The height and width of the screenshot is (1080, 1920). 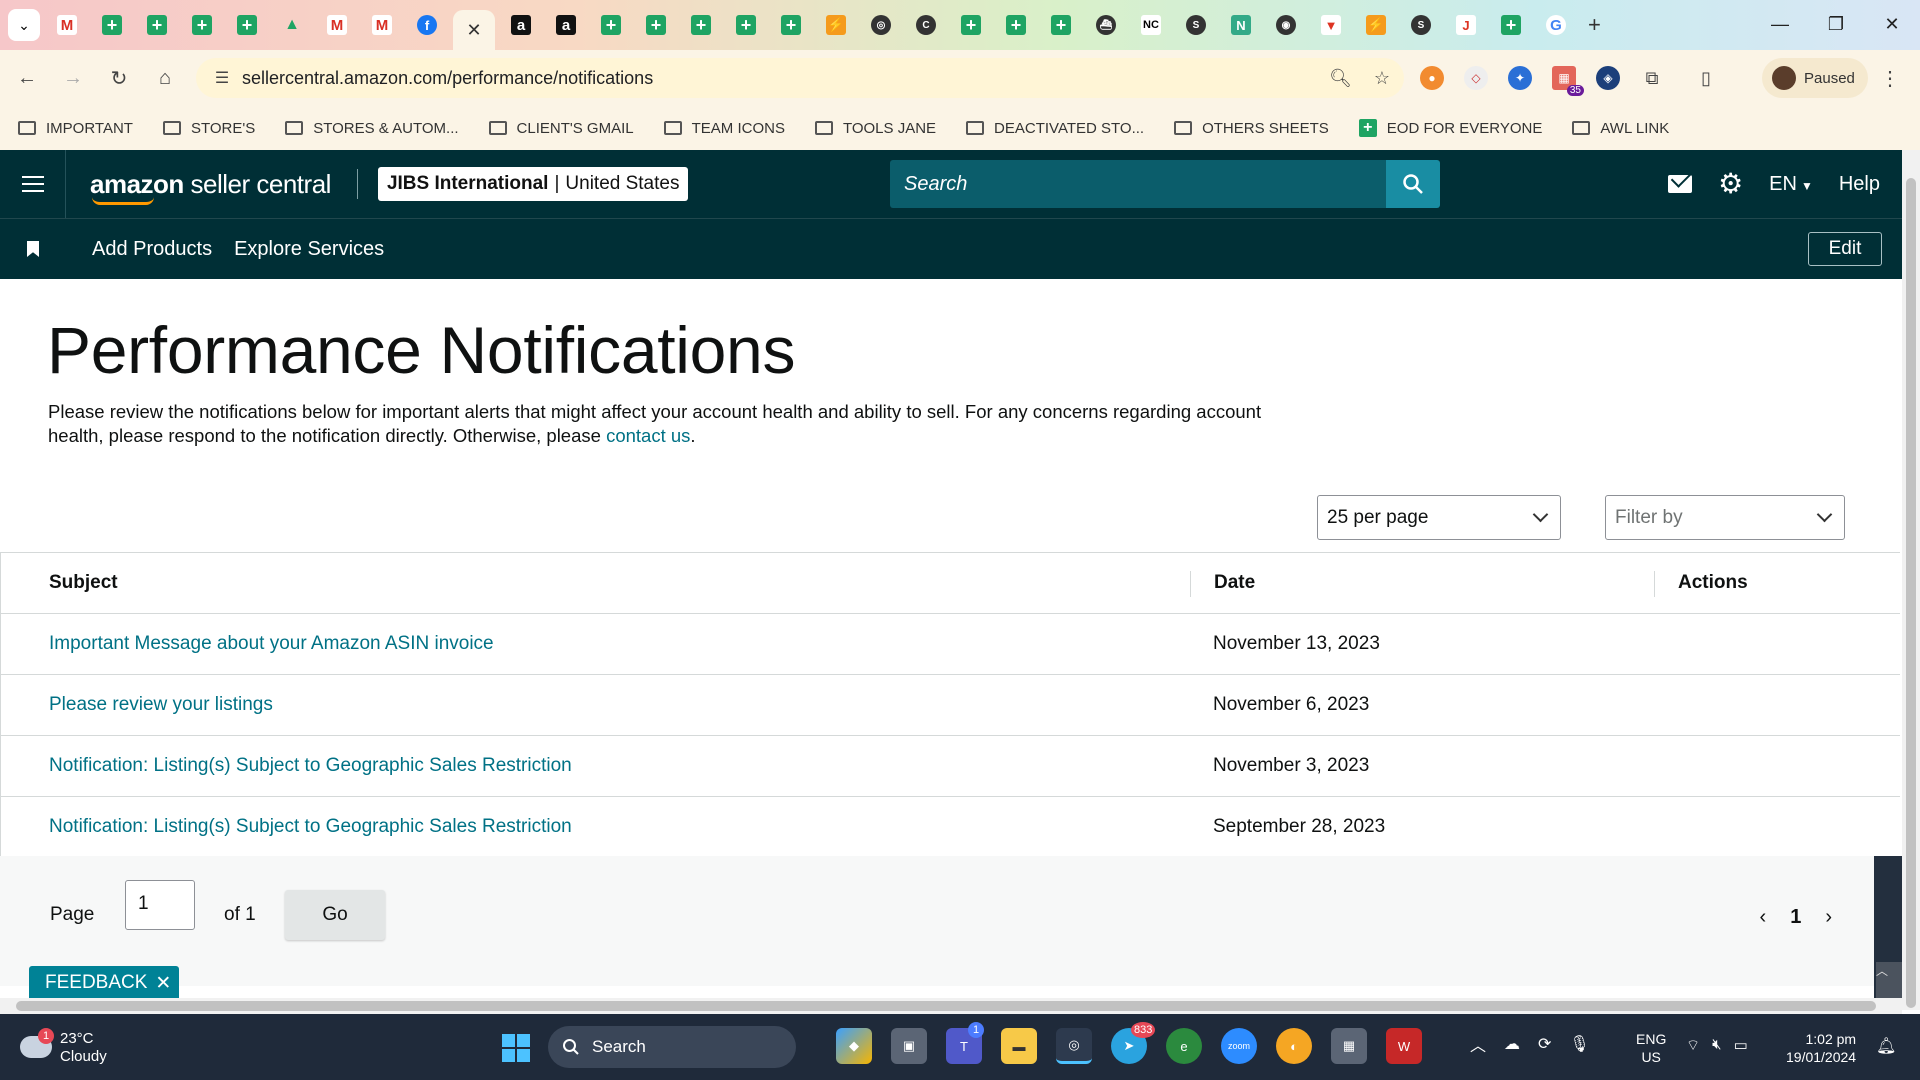 I want to click on go-button: Go, so click(x=335, y=915).